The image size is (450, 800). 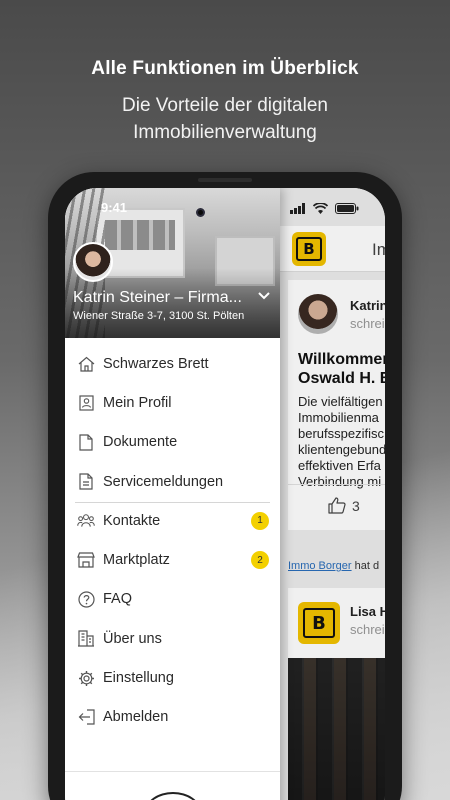 I want to click on store-icon, so click(x=86, y=560).